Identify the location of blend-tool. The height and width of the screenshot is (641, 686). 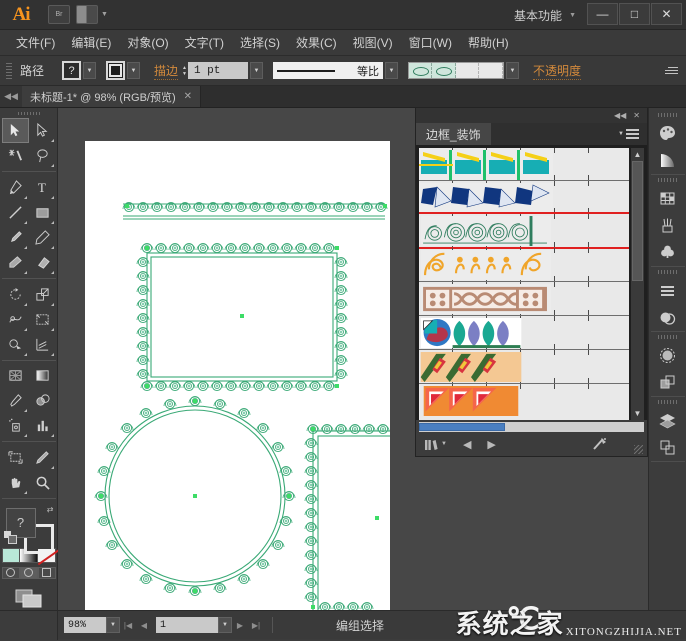
(42, 400).